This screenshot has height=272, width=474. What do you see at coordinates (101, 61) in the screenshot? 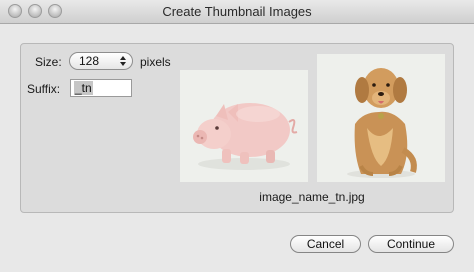
I see `size-popup: 128` at bounding box center [101, 61].